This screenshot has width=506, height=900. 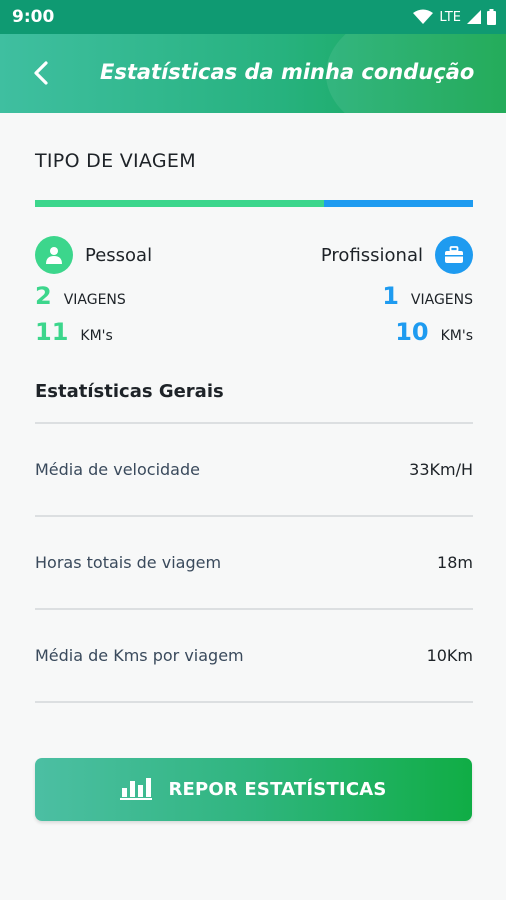 What do you see at coordinates (277, 789) in the screenshot?
I see `reset-stats-label: REPOR ESTATÍSTICAS` at bounding box center [277, 789].